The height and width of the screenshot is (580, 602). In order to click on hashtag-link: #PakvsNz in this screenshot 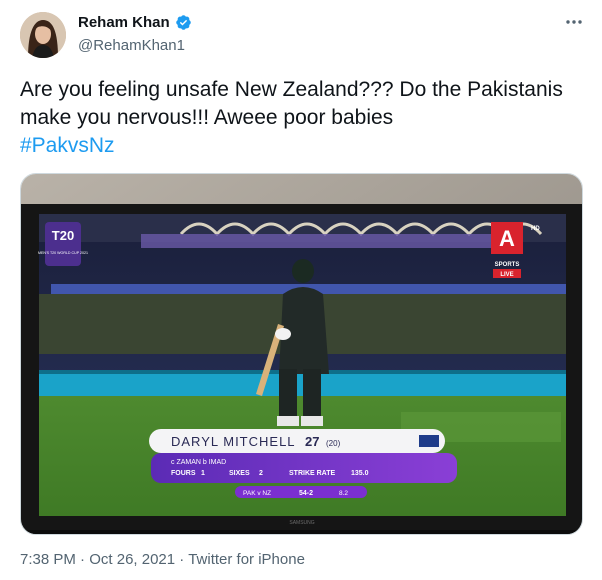, I will do `click(67, 145)`.